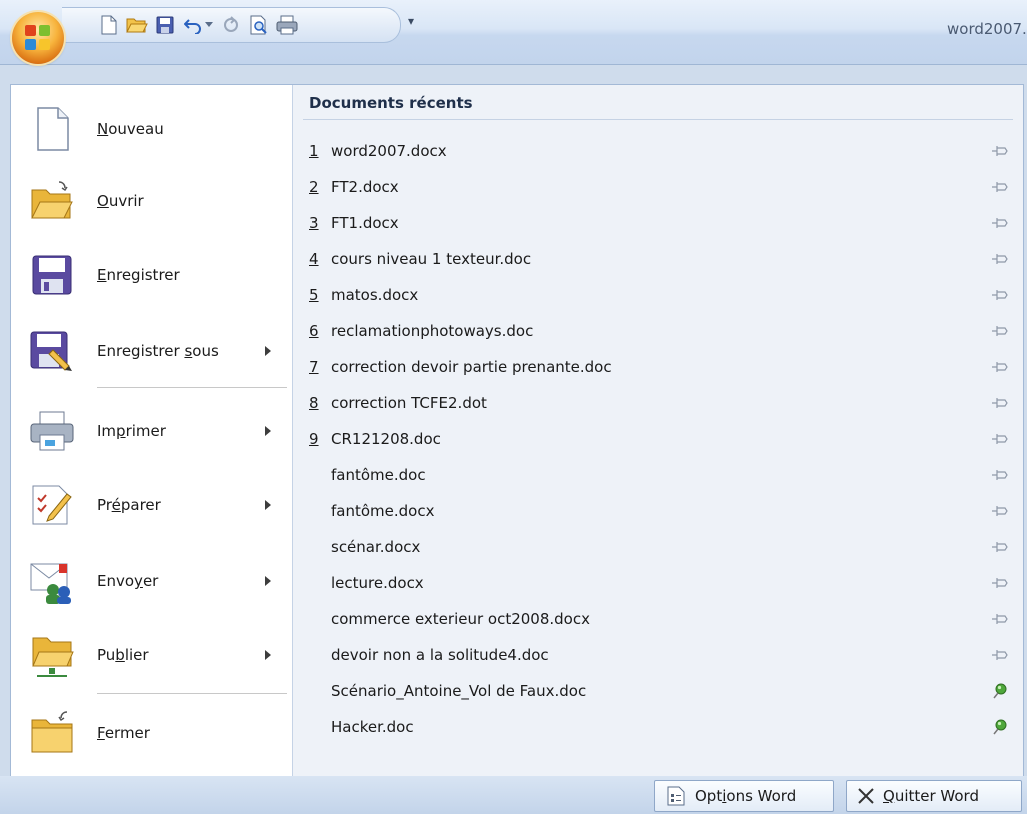  What do you see at coordinates (209, 25) in the screenshot?
I see `undo-dropdown-icon` at bounding box center [209, 25].